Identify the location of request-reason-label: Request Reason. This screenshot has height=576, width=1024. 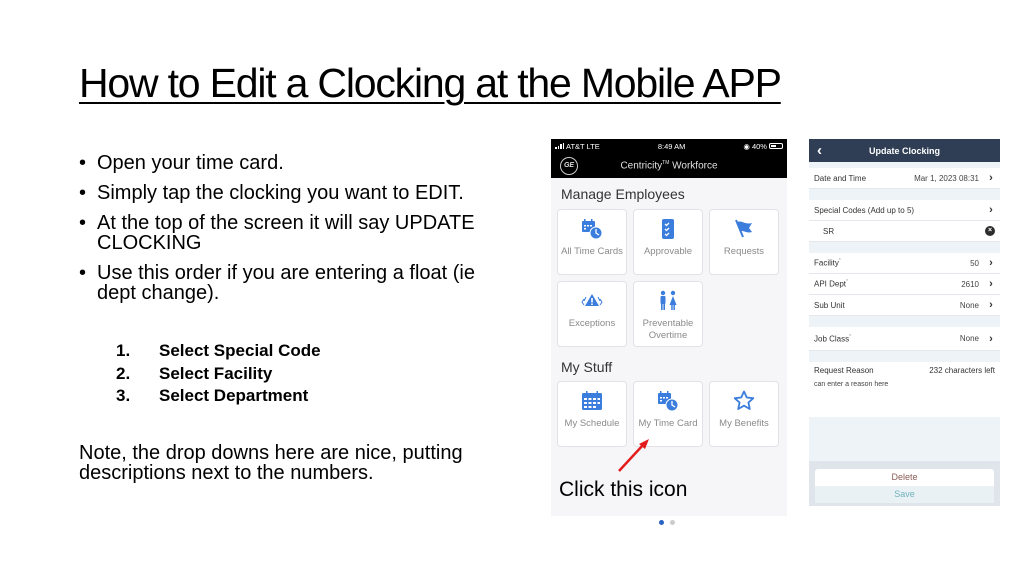
(844, 370).